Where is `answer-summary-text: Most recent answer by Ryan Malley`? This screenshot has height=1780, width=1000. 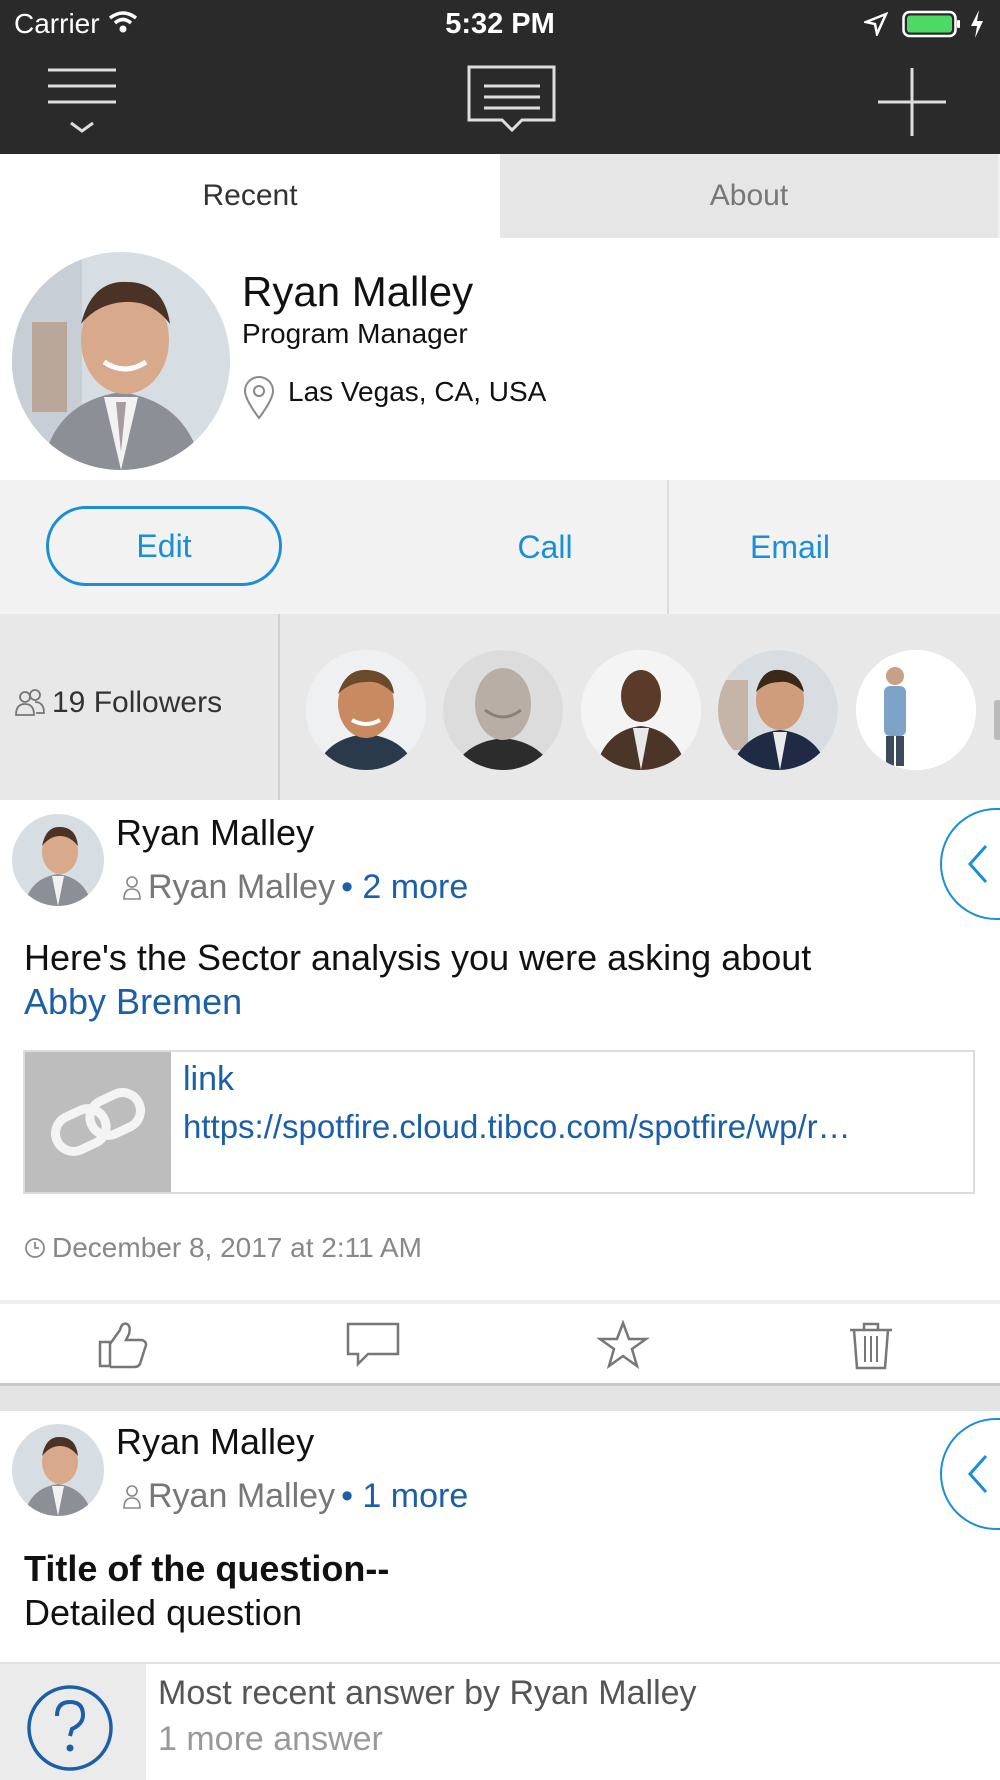 answer-summary-text: Most recent answer by Ryan Malley is located at coordinates (427, 1693).